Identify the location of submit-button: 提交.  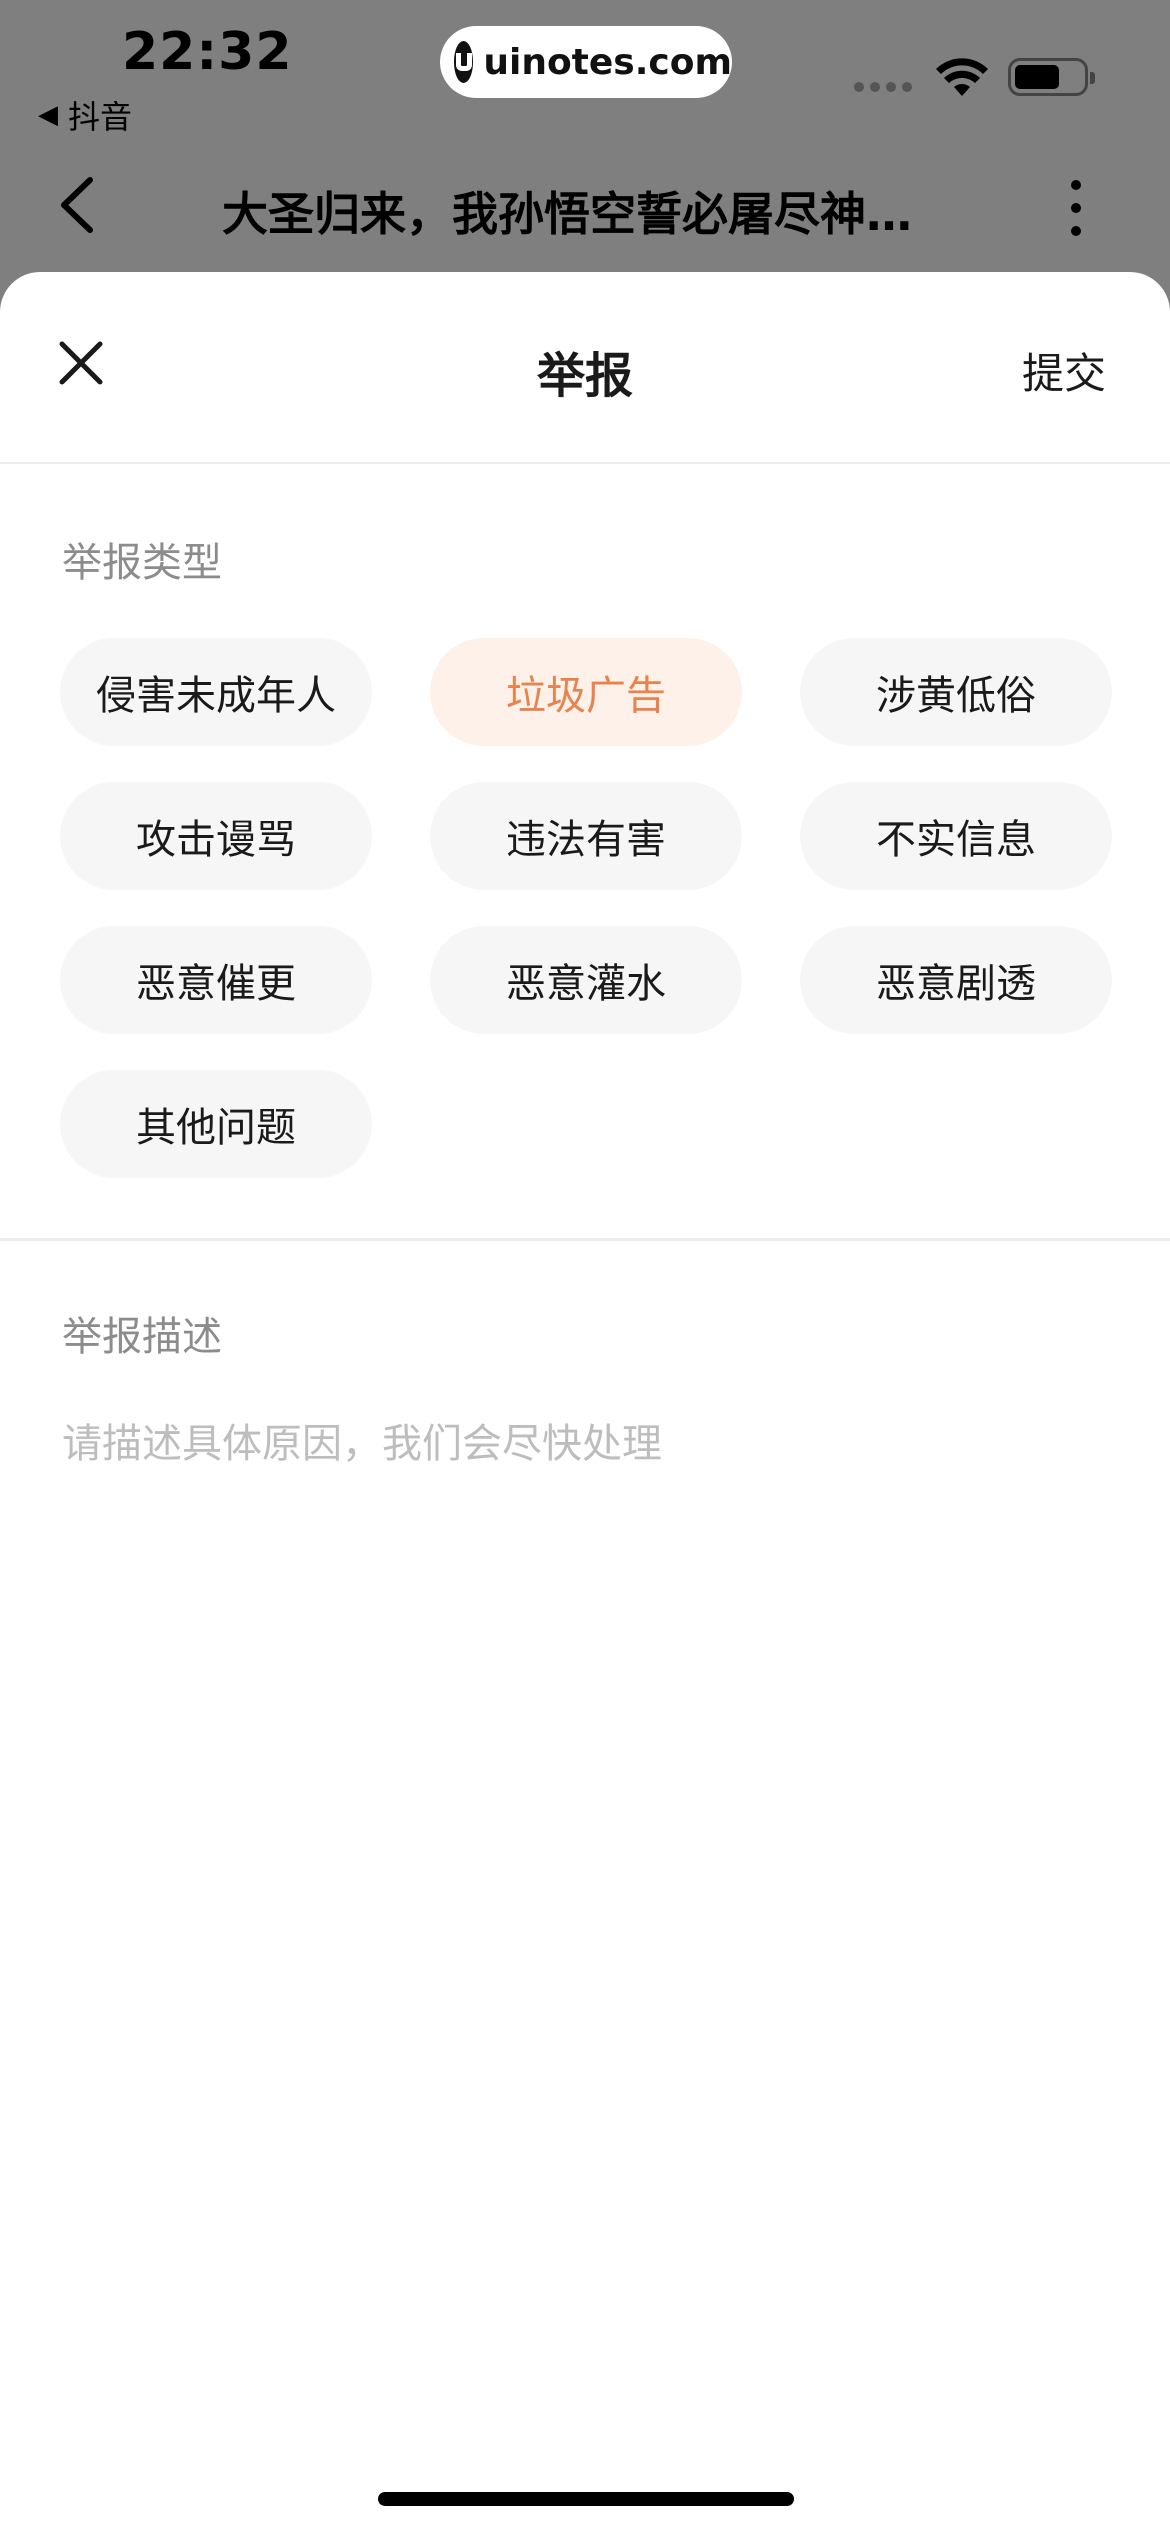
(1064, 370).